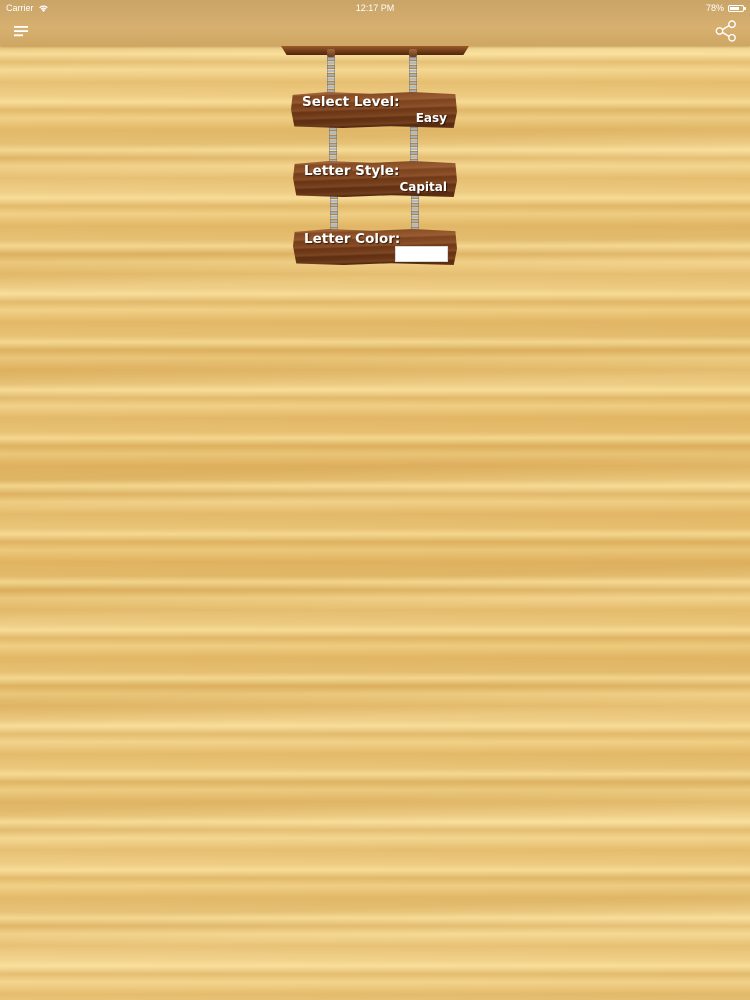 The image size is (750, 1000). I want to click on battery-icon, so click(737, 8).